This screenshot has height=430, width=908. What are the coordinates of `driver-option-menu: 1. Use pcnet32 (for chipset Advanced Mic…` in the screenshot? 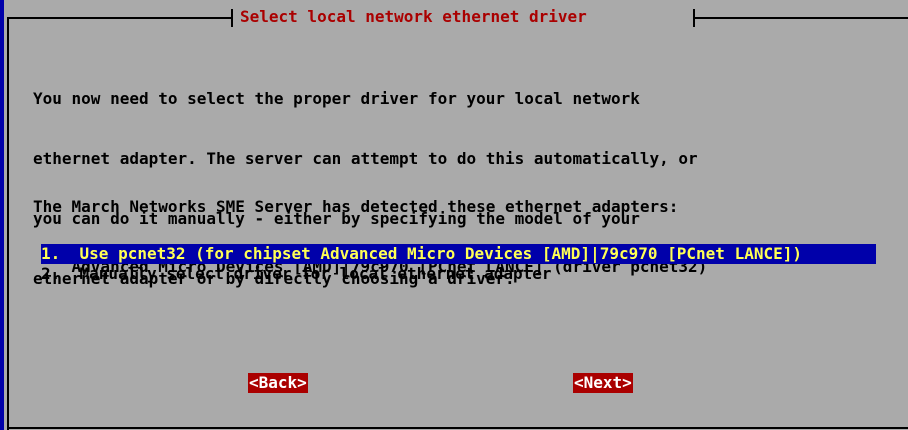 It's located at (458, 264).